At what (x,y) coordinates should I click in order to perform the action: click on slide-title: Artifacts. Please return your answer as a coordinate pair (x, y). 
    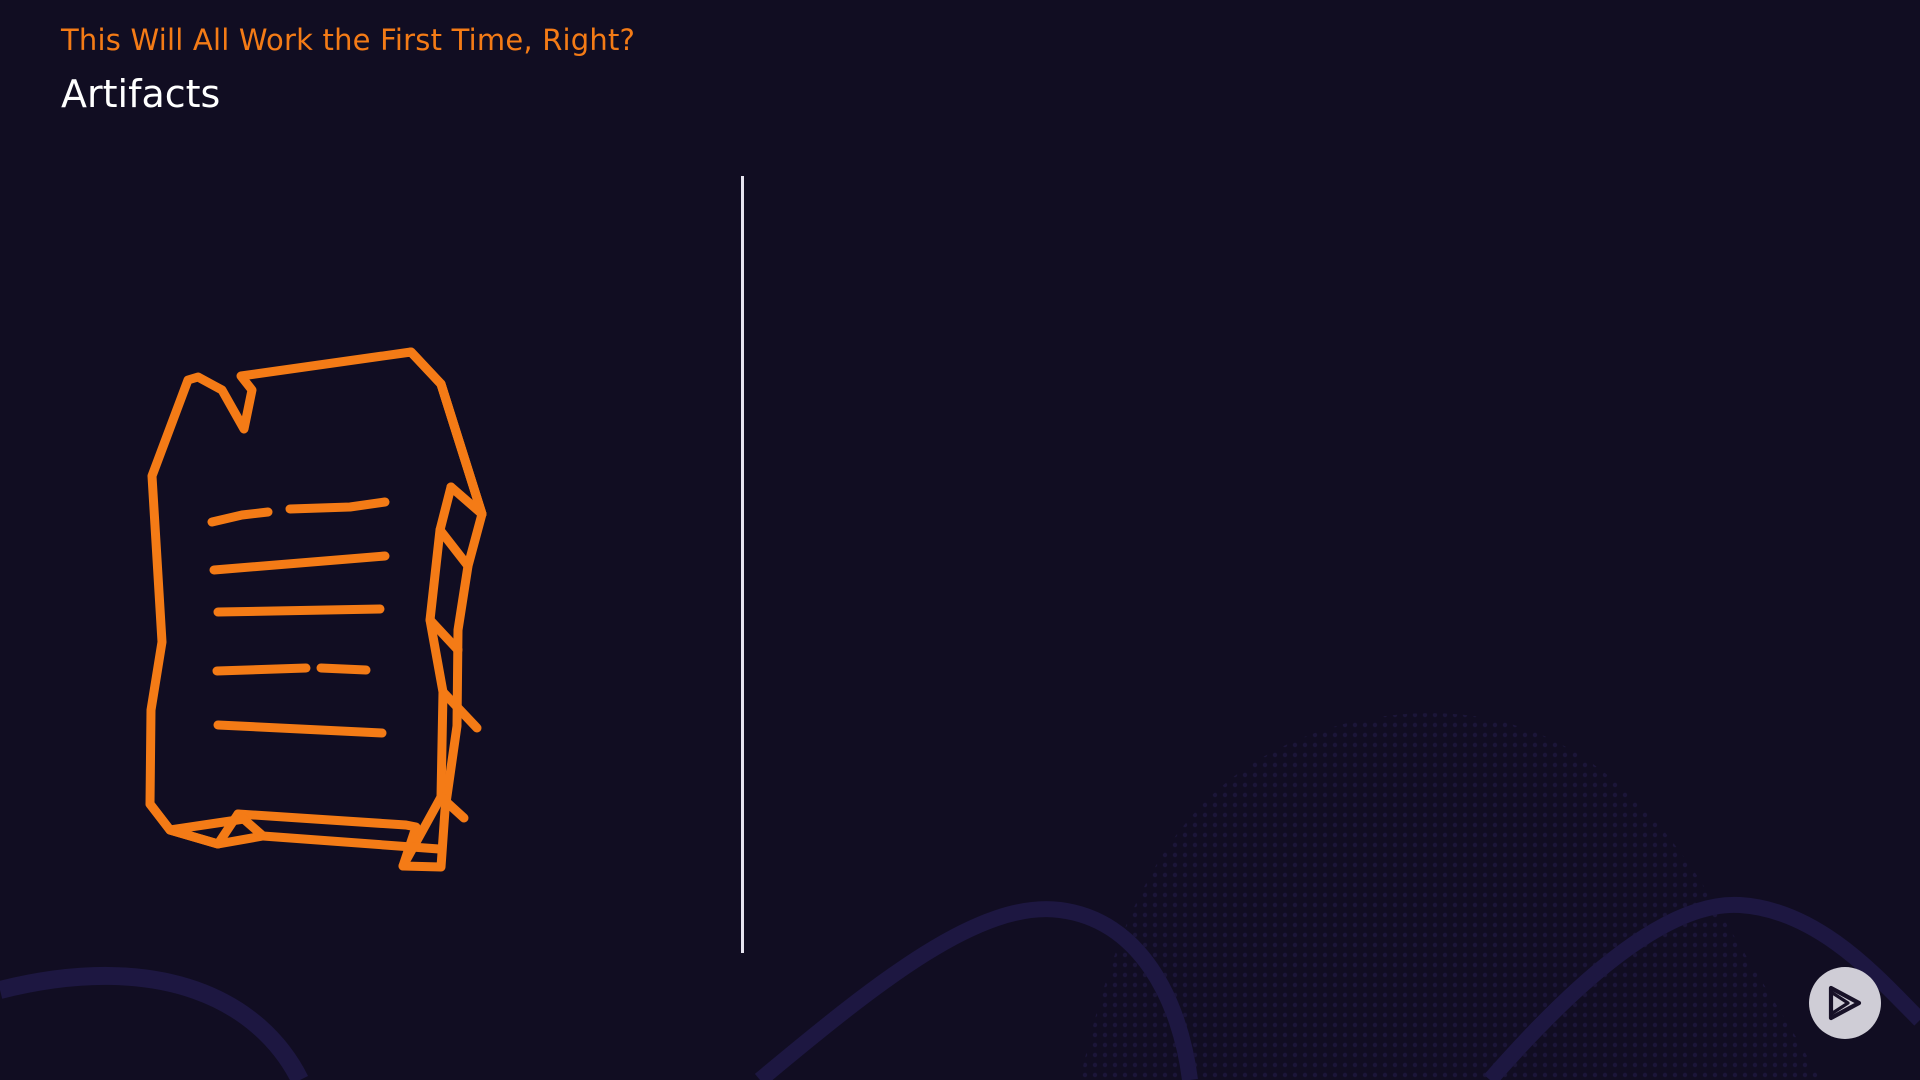
    Looking at the image, I should click on (141, 94).